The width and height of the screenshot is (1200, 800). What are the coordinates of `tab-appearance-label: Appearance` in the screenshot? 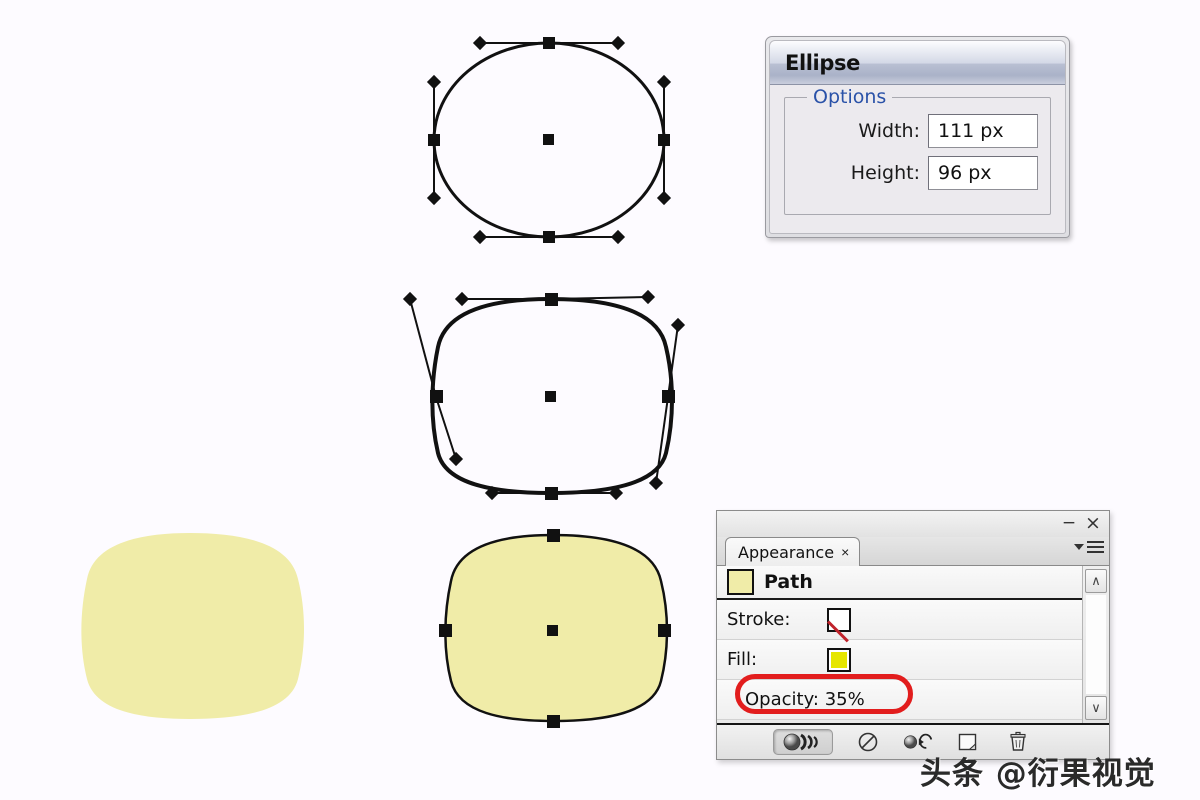 It's located at (786, 552).